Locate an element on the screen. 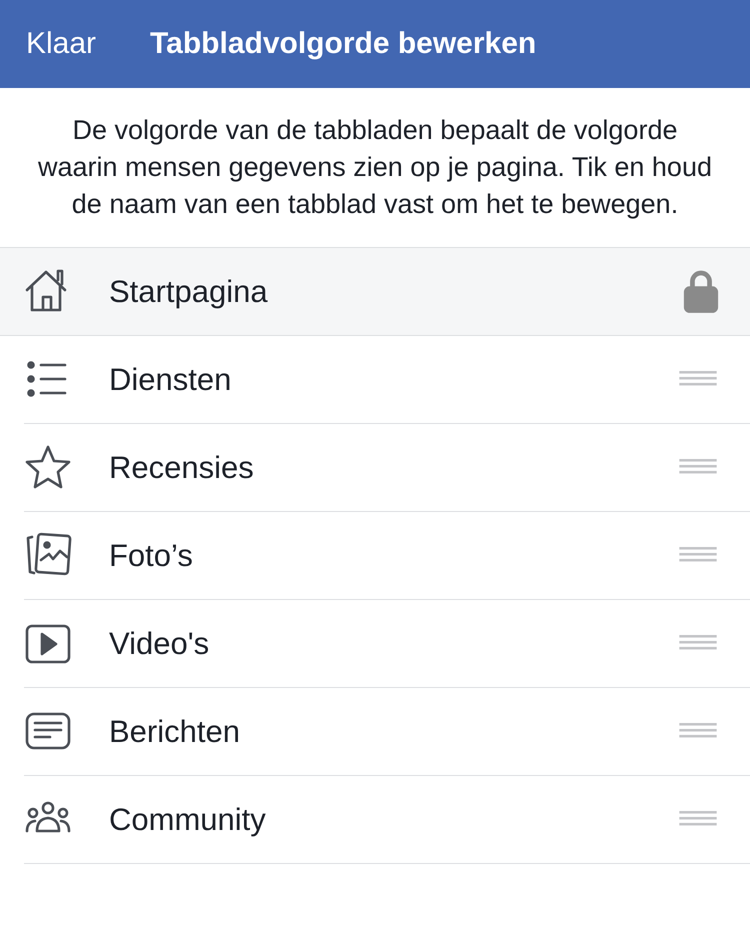 This screenshot has width=750, height=940. tab-label: Recensies is located at coordinates (182, 468).